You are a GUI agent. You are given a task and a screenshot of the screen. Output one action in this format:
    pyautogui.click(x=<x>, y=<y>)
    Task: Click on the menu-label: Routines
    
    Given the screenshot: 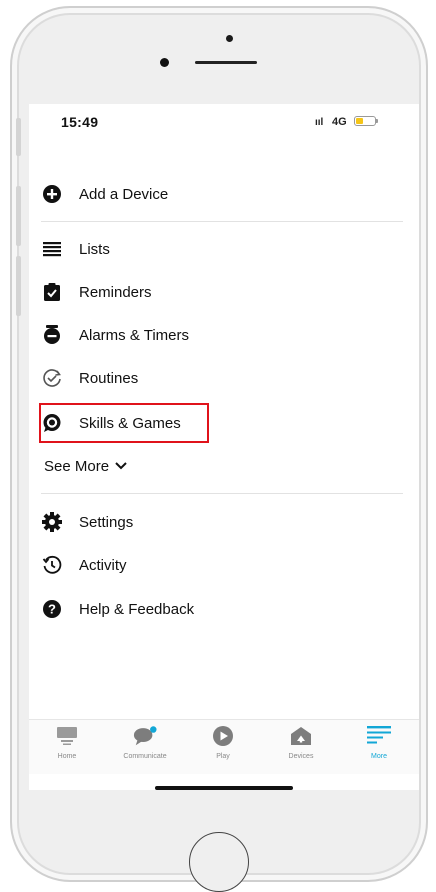 What is the action you would take?
    pyautogui.click(x=109, y=378)
    